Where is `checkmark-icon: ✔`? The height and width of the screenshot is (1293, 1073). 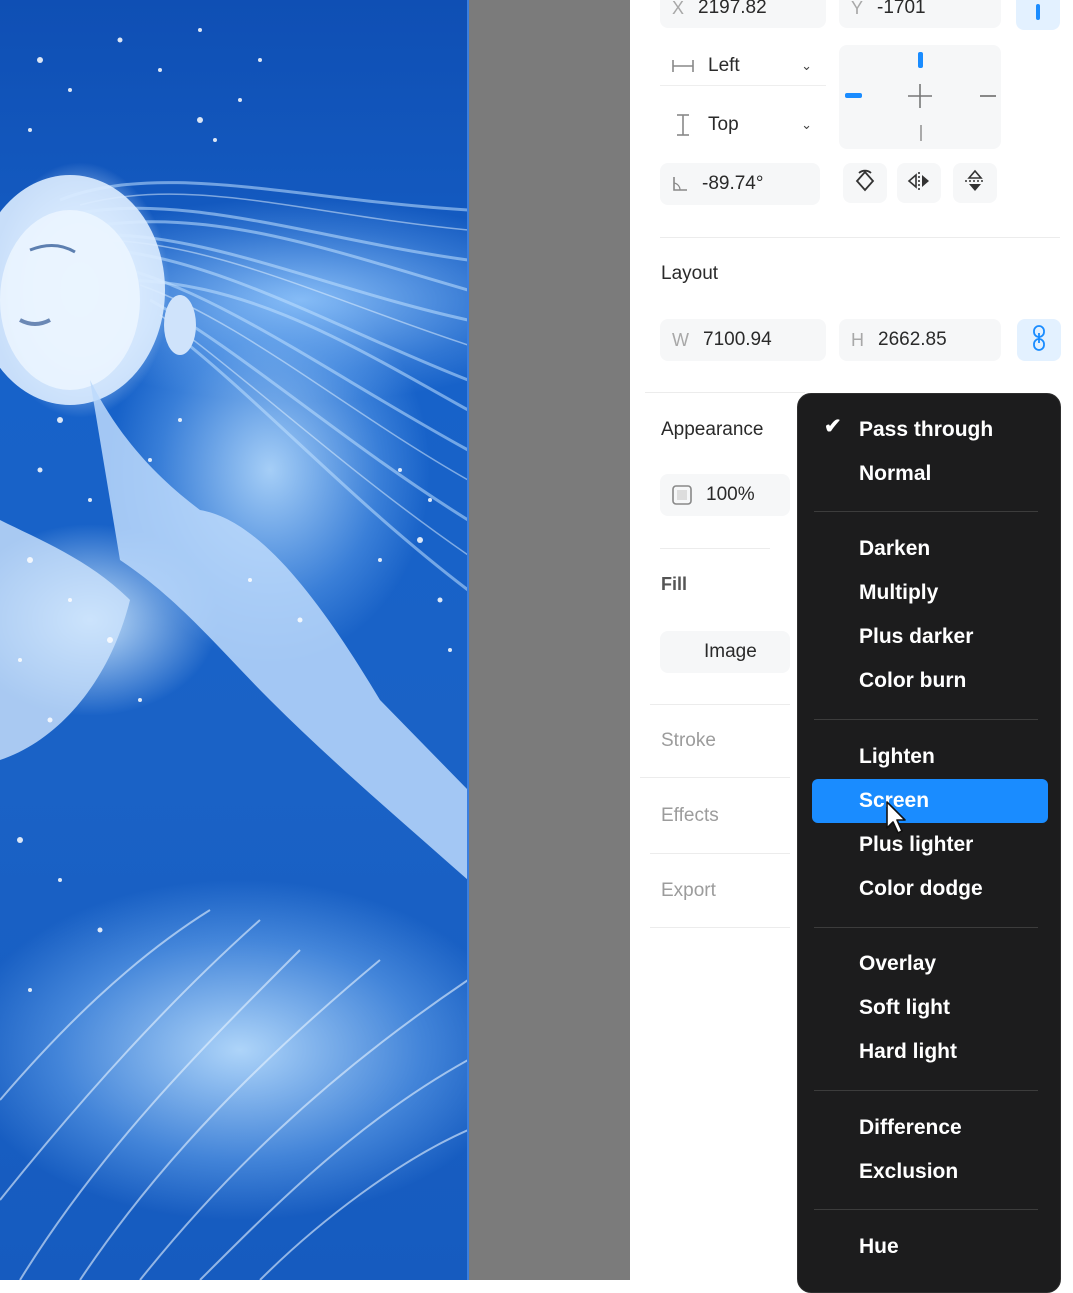 checkmark-icon: ✔ is located at coordinates (833, 426).